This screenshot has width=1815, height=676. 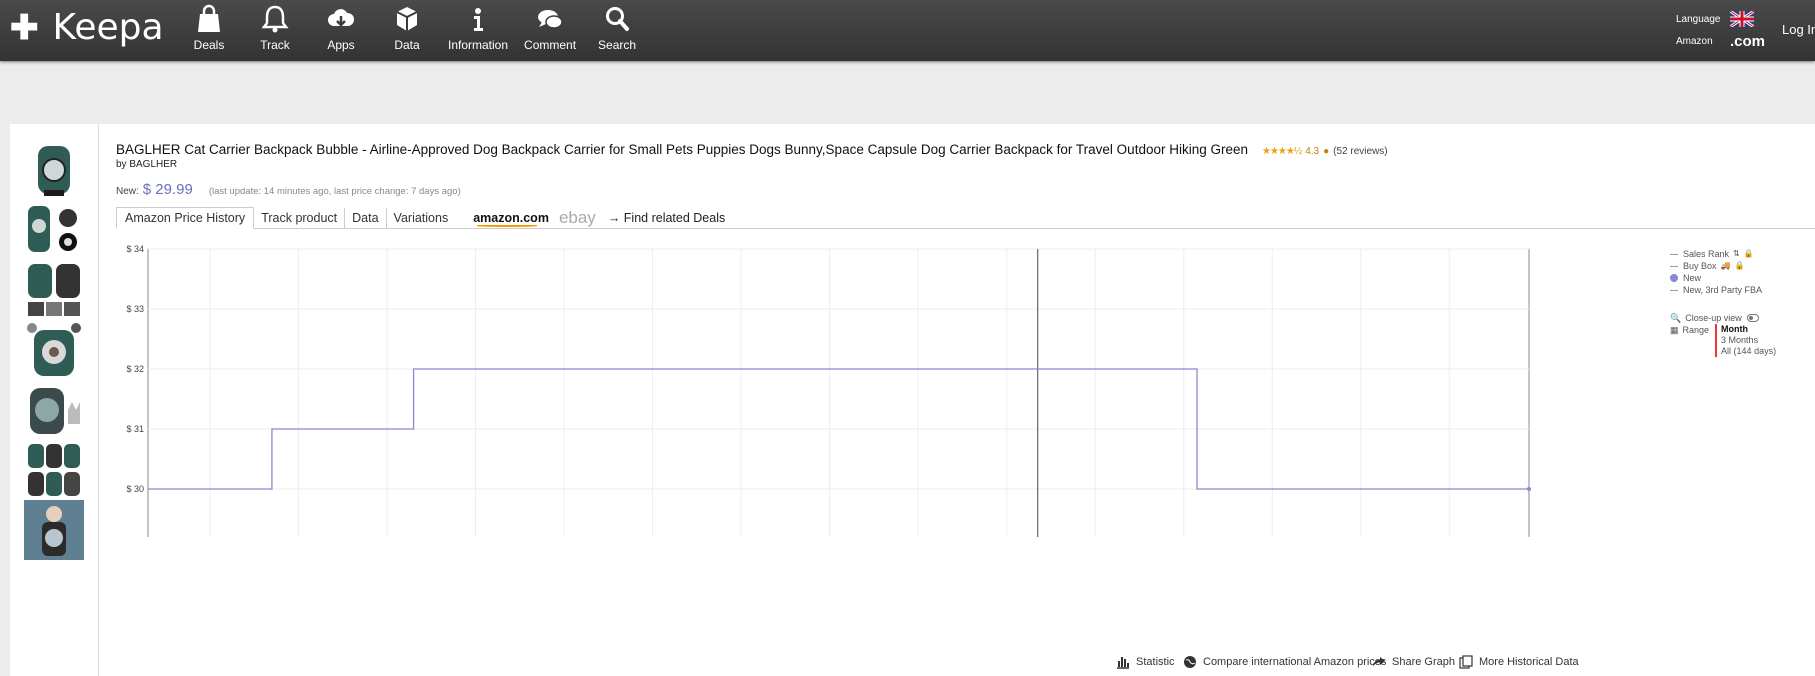 What do you see at coordinates (1519, 662) in the screenshot?
I see `more-historical-data-button: More Historical Data` at bounding box center [1519, 662].